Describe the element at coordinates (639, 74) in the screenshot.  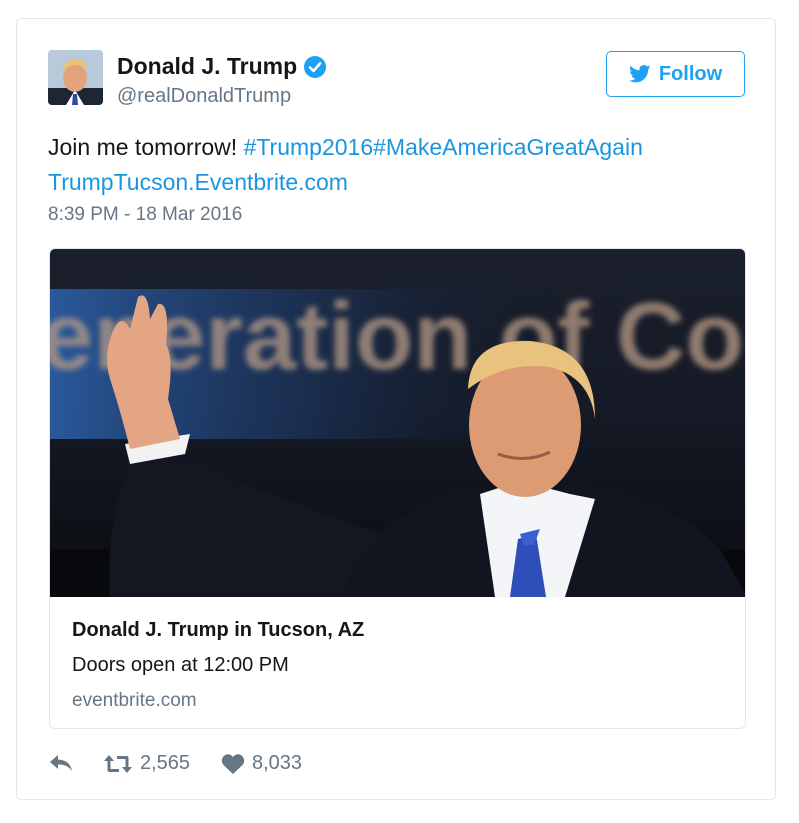
I see `twitter-bird-icon` at that location.